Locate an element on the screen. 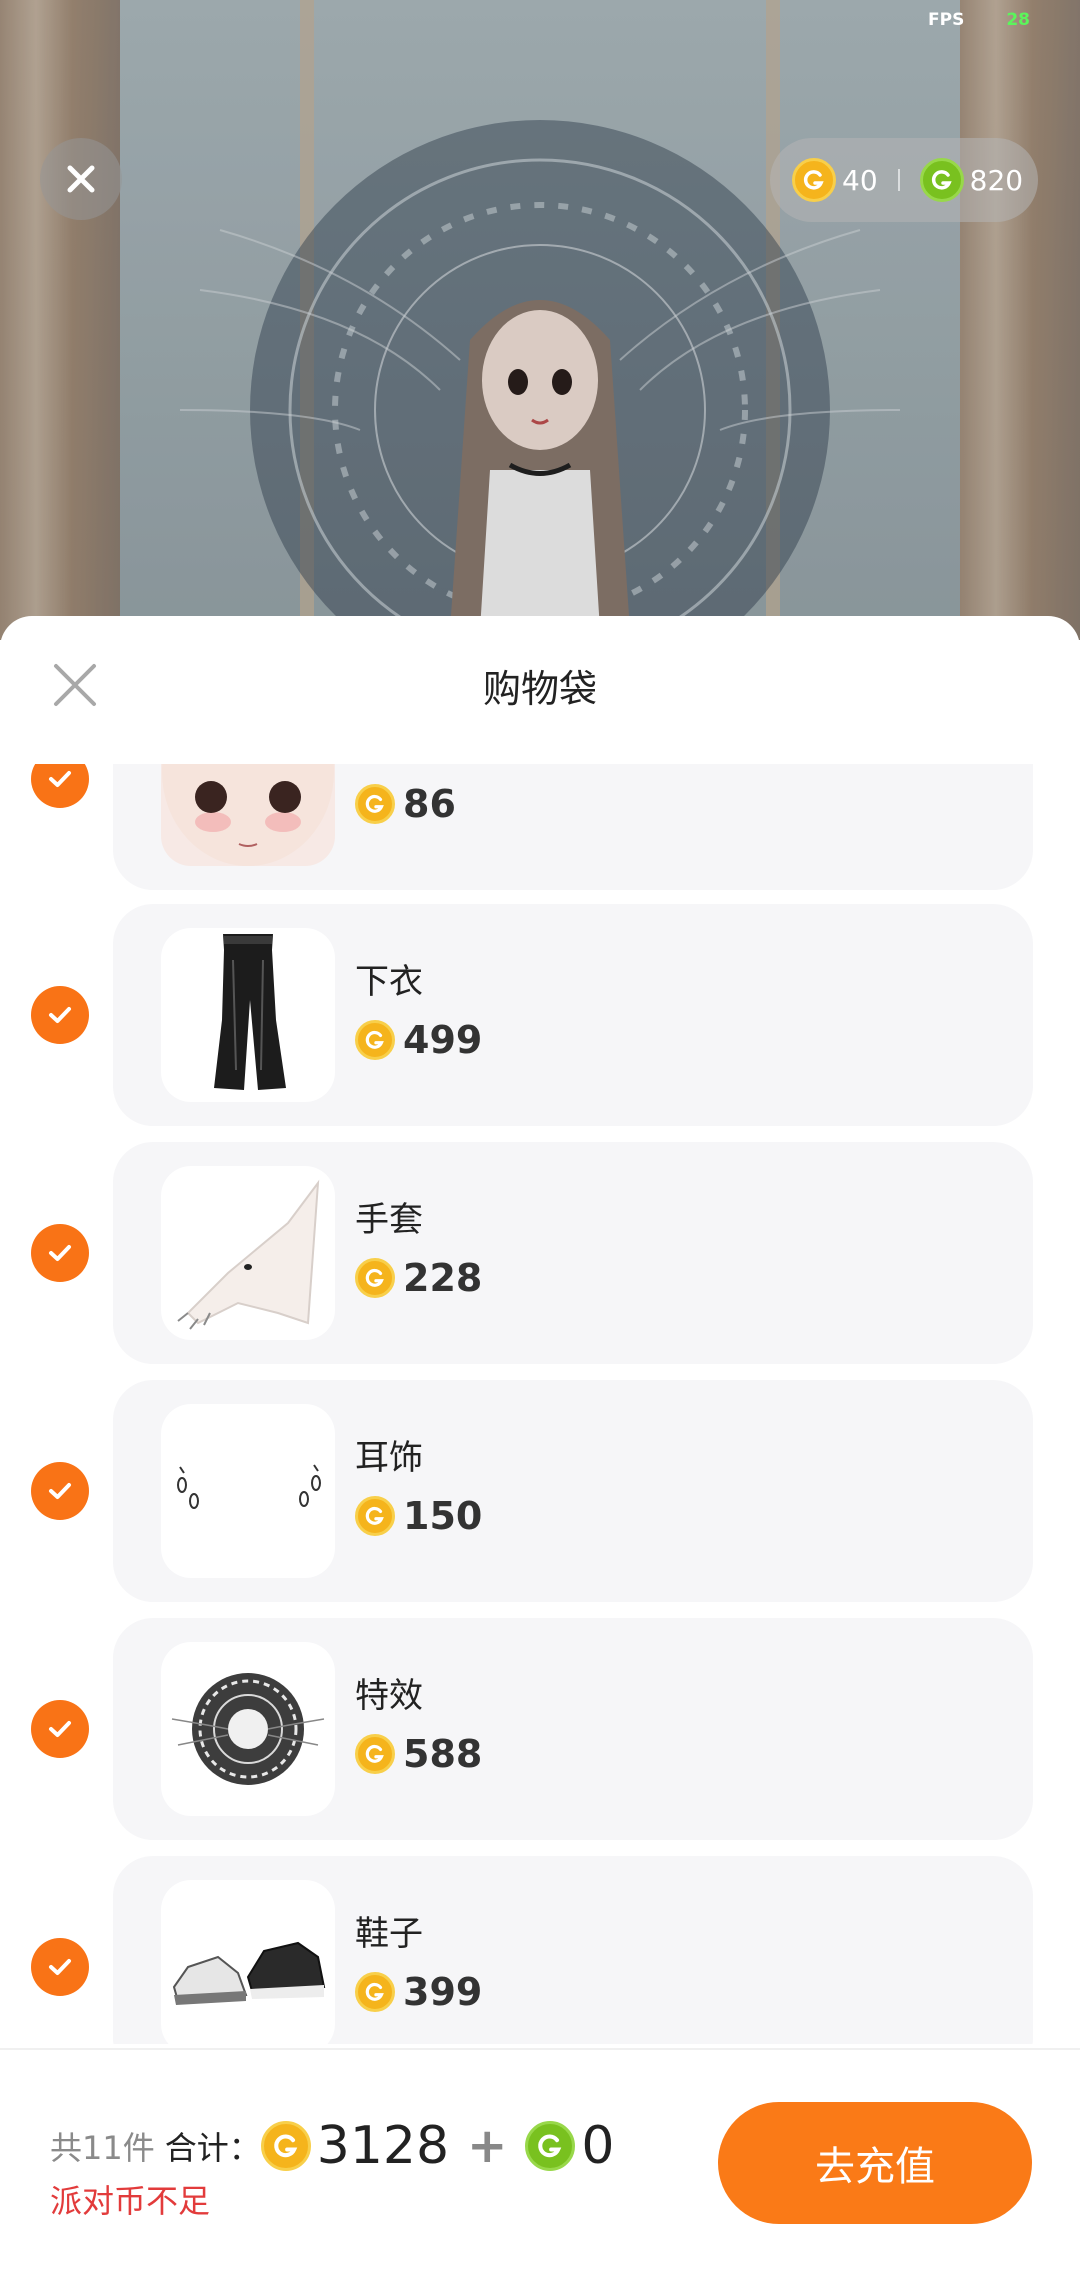 This screenshot has height=2280, width=1080. fps-label: FPS is located at coordinates (946, 20).